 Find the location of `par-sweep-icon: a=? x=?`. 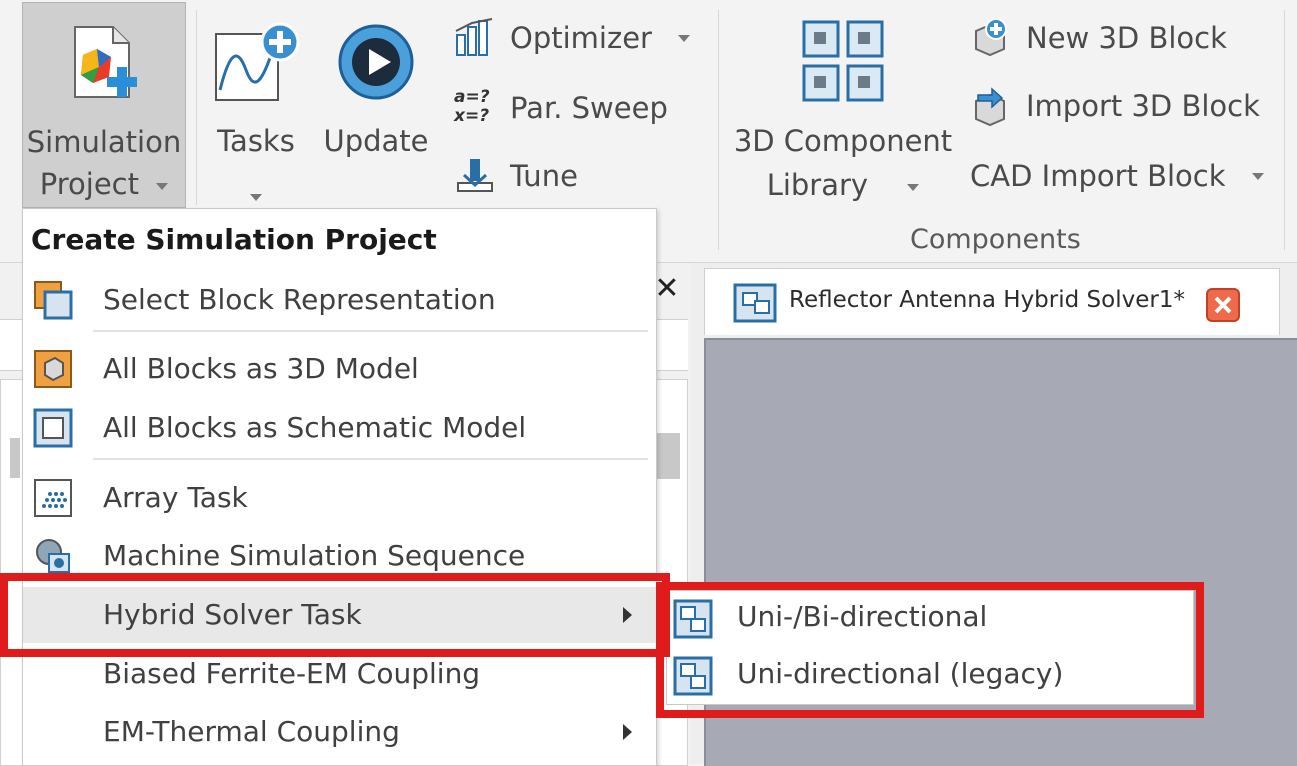

par-sweep-icon: a=? x=? is located at coordinates (472, 106).